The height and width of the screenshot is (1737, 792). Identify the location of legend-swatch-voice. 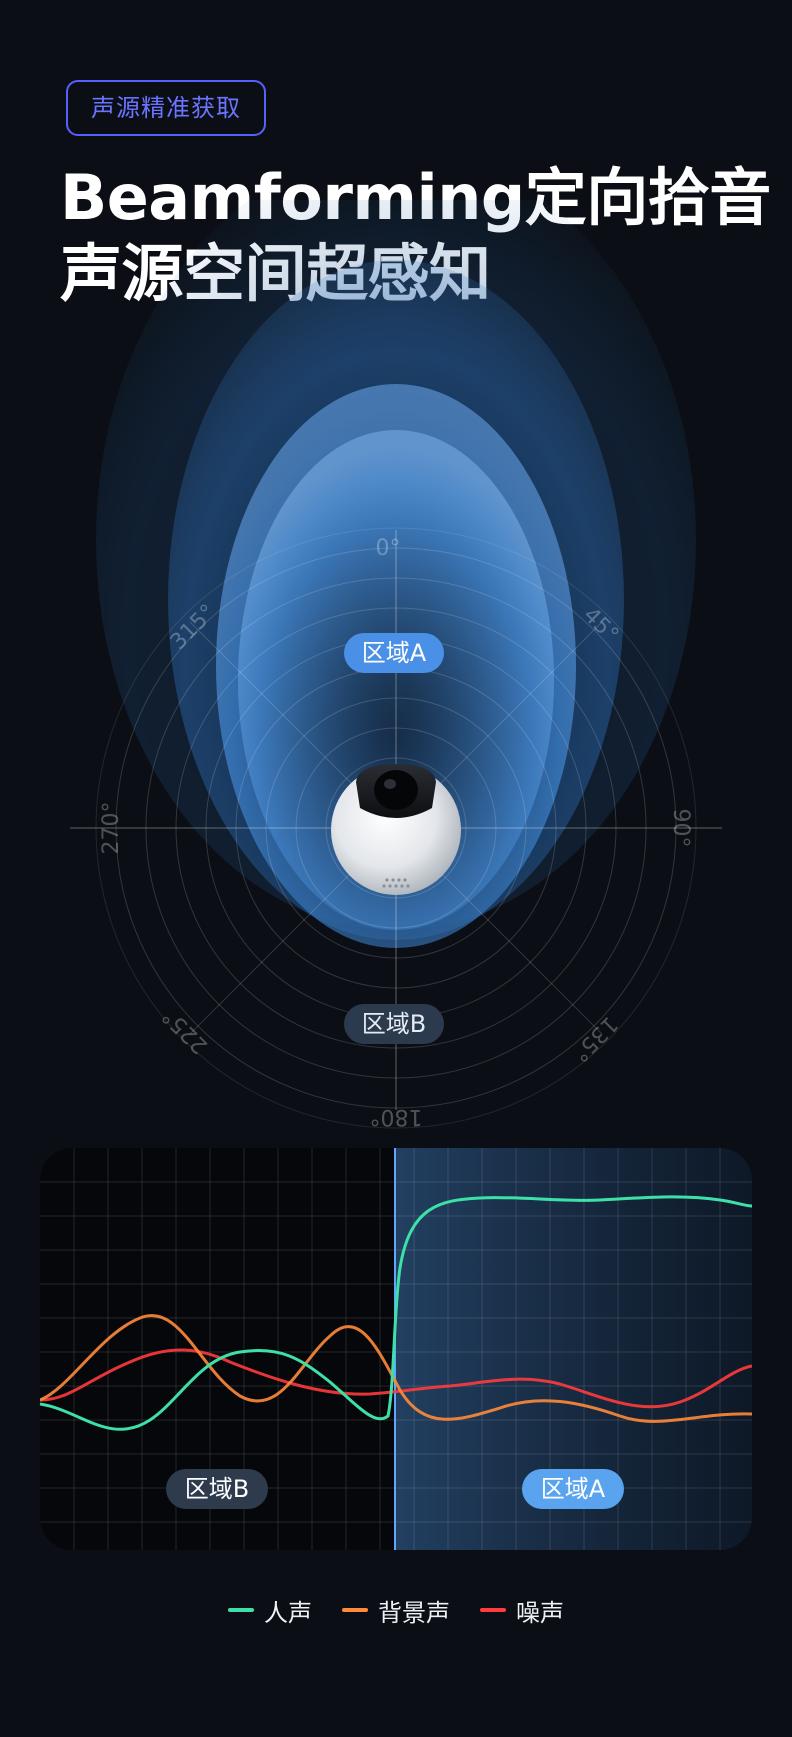
(241, 1610).